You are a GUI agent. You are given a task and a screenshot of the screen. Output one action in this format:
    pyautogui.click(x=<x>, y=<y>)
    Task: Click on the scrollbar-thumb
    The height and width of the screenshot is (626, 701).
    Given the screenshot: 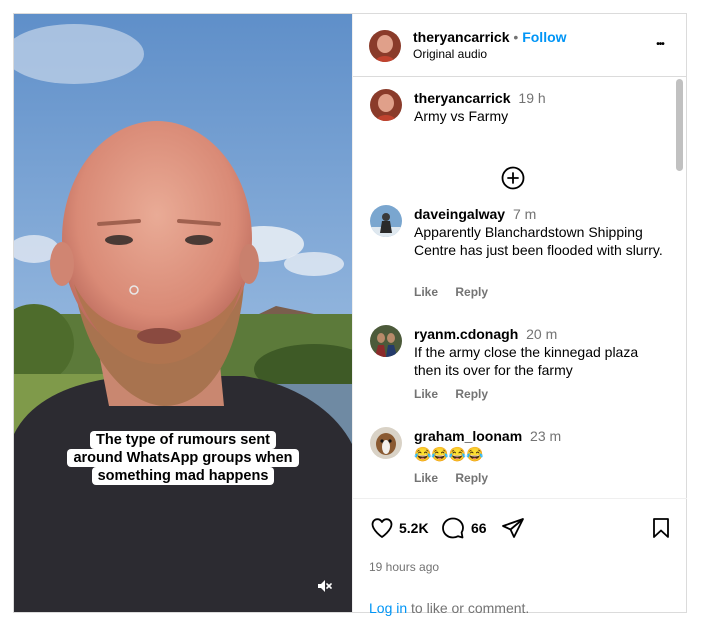 What is the action you would take?
    pyautogui.click(x=679, y=125)
    